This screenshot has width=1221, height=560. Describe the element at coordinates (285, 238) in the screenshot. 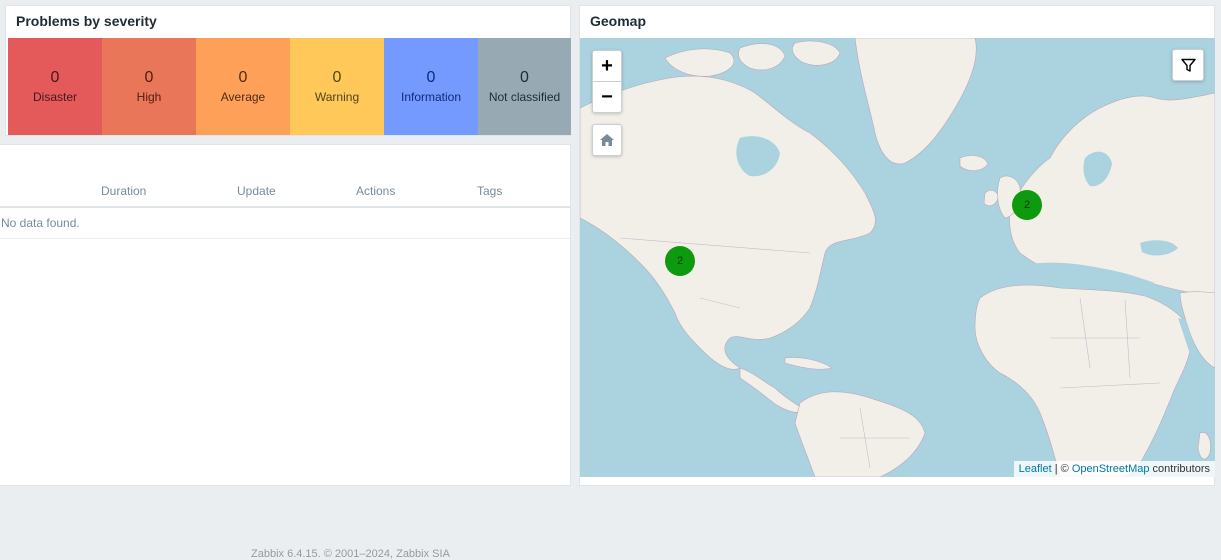

I see `row-divider` at that location.